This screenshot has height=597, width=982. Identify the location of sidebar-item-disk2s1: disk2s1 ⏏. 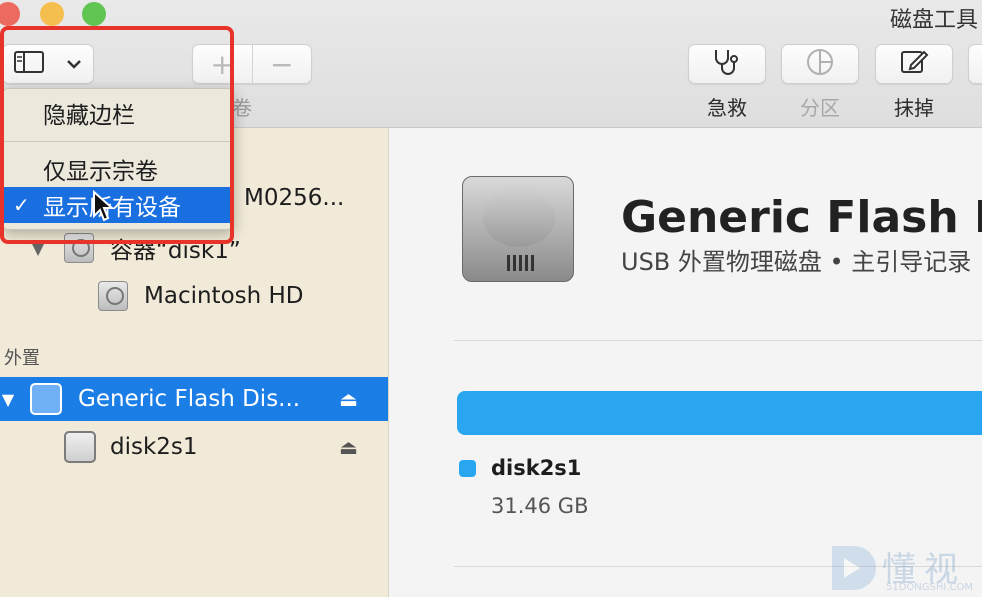
(194, 447).